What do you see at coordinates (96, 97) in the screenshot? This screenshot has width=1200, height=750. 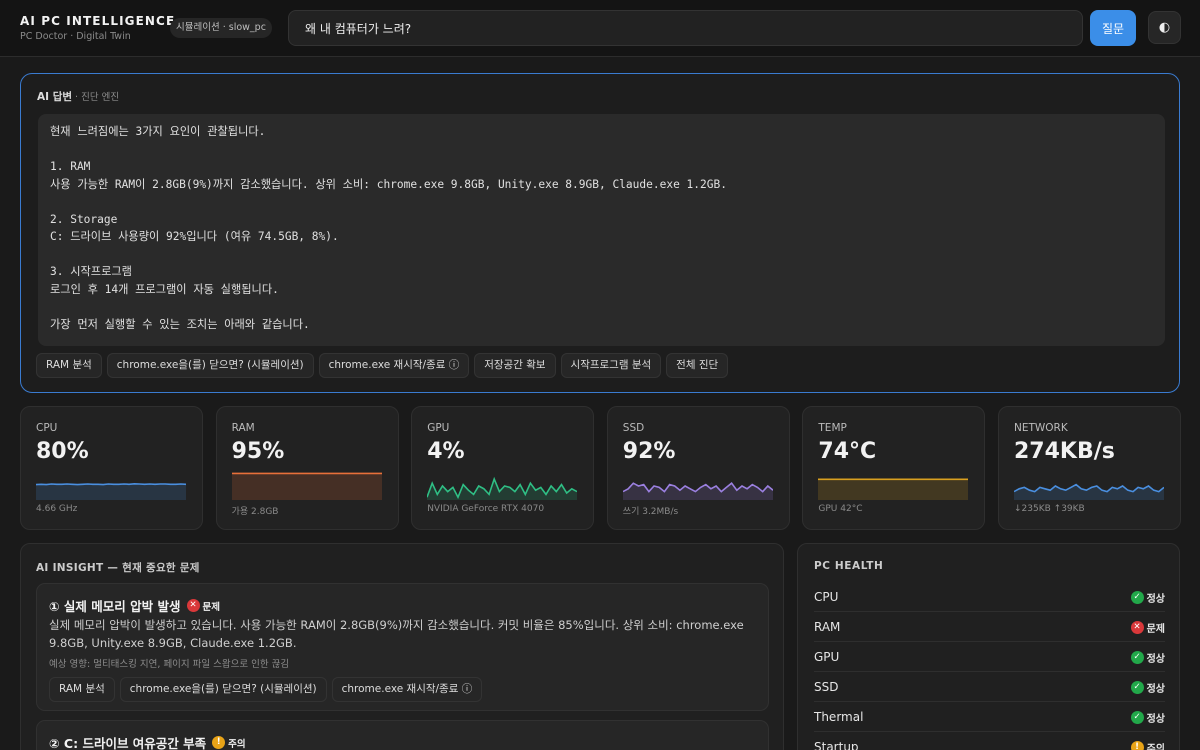 I see `answer-engine: · 진단 엔진` at bounding box center [96, 97].